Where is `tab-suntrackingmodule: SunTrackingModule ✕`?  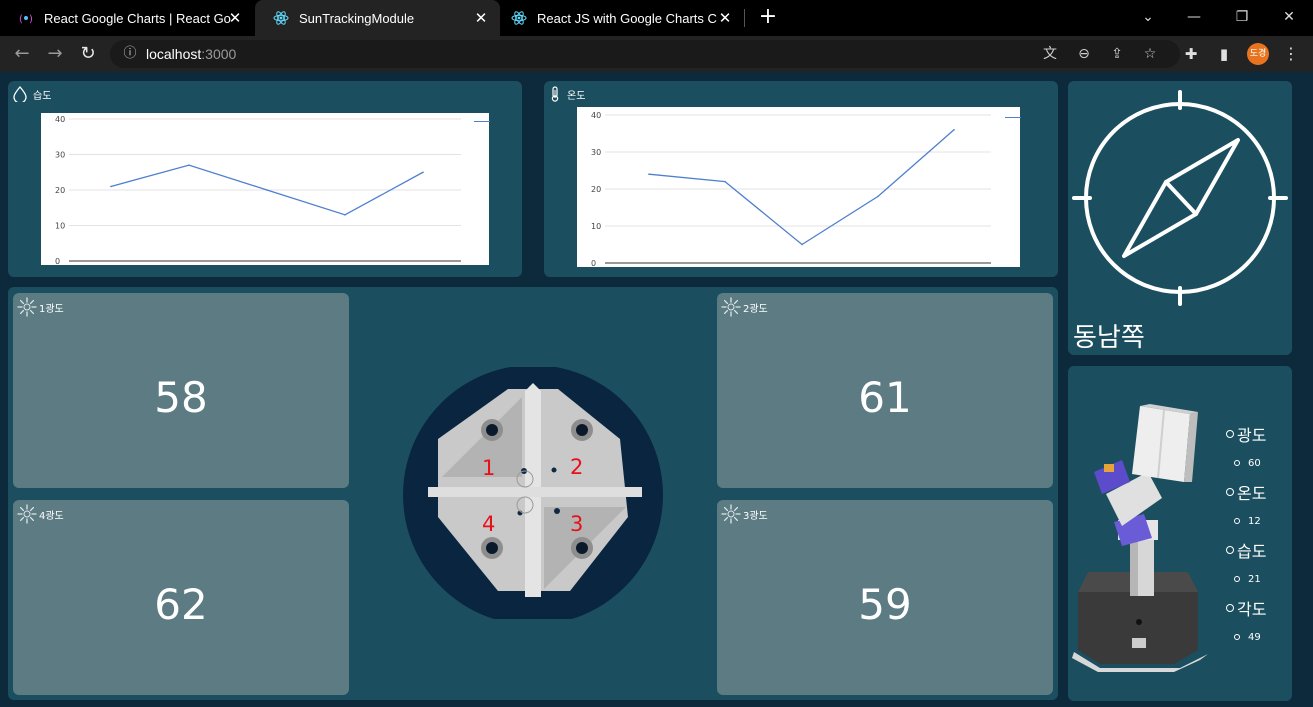
tab-suntrackingmodule: SunTrackingModule ✕ is located at coordinates (377, 18).